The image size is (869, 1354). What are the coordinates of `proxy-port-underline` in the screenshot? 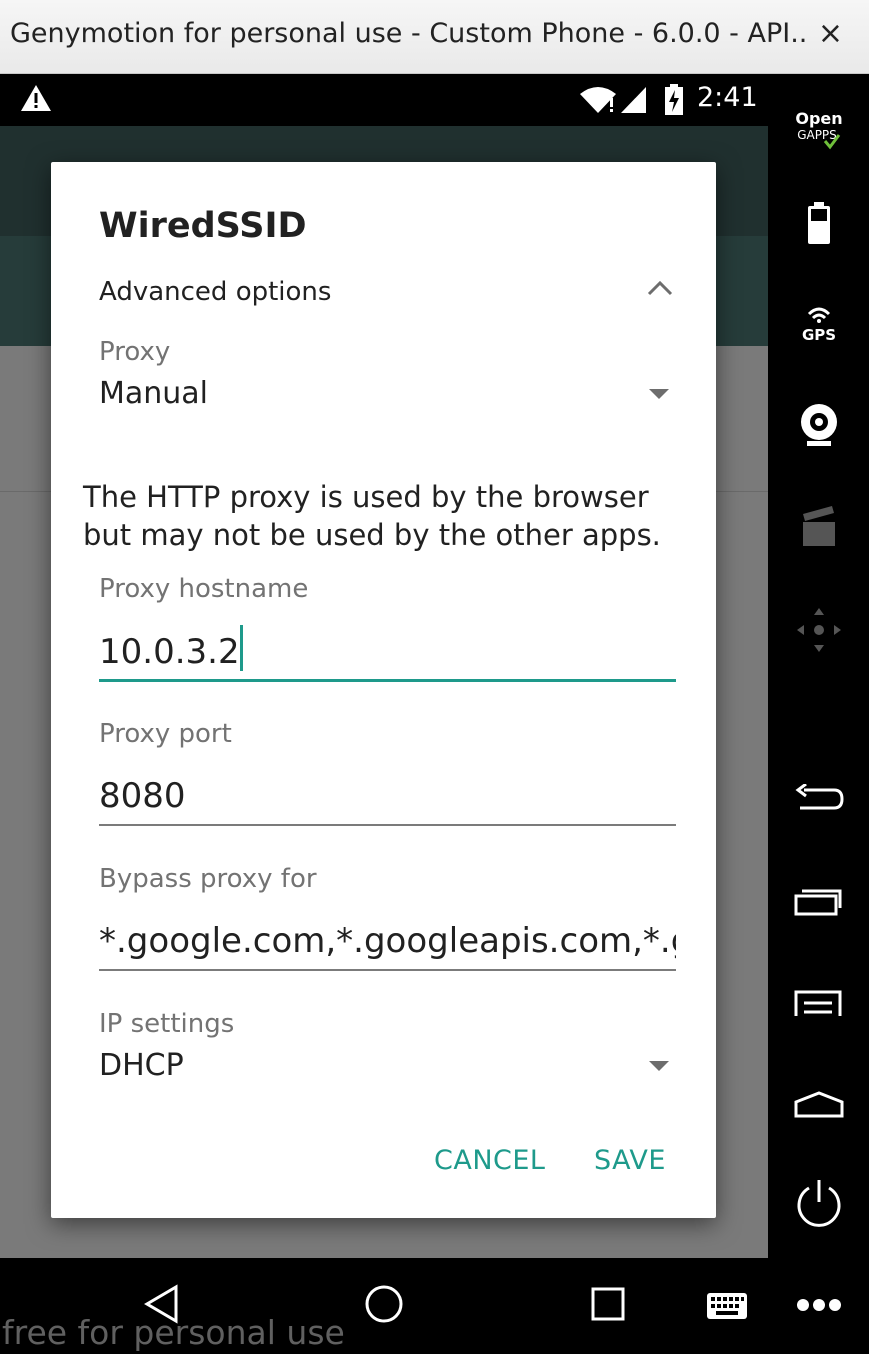 It's located at (387, 825).